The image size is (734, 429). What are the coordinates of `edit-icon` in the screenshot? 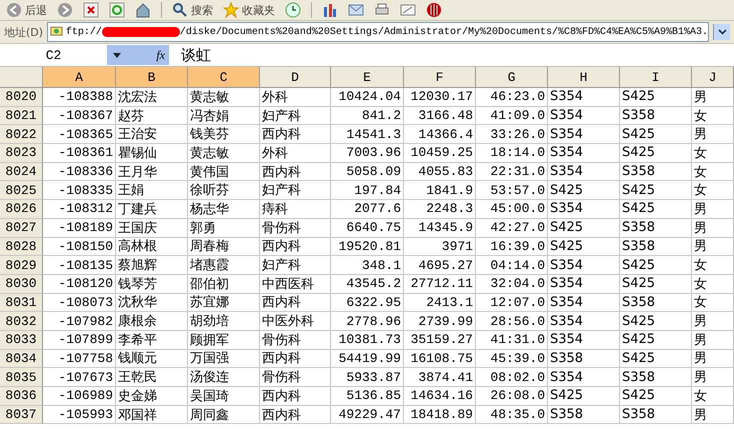 It's located at (408, 10).